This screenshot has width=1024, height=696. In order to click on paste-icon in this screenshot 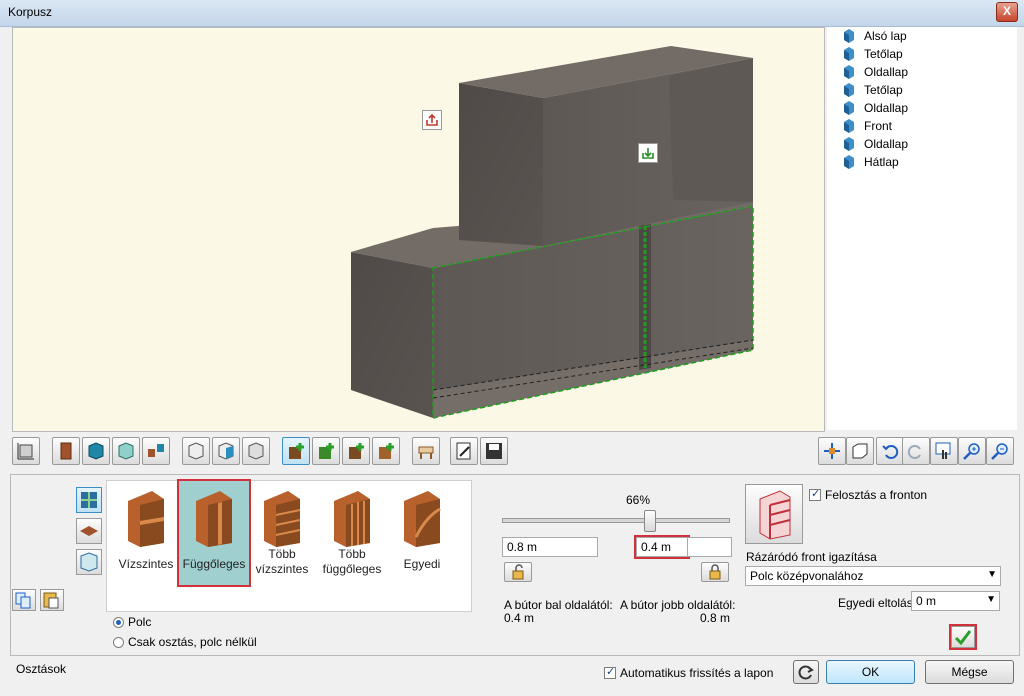, I will do `click(51, 600)`.